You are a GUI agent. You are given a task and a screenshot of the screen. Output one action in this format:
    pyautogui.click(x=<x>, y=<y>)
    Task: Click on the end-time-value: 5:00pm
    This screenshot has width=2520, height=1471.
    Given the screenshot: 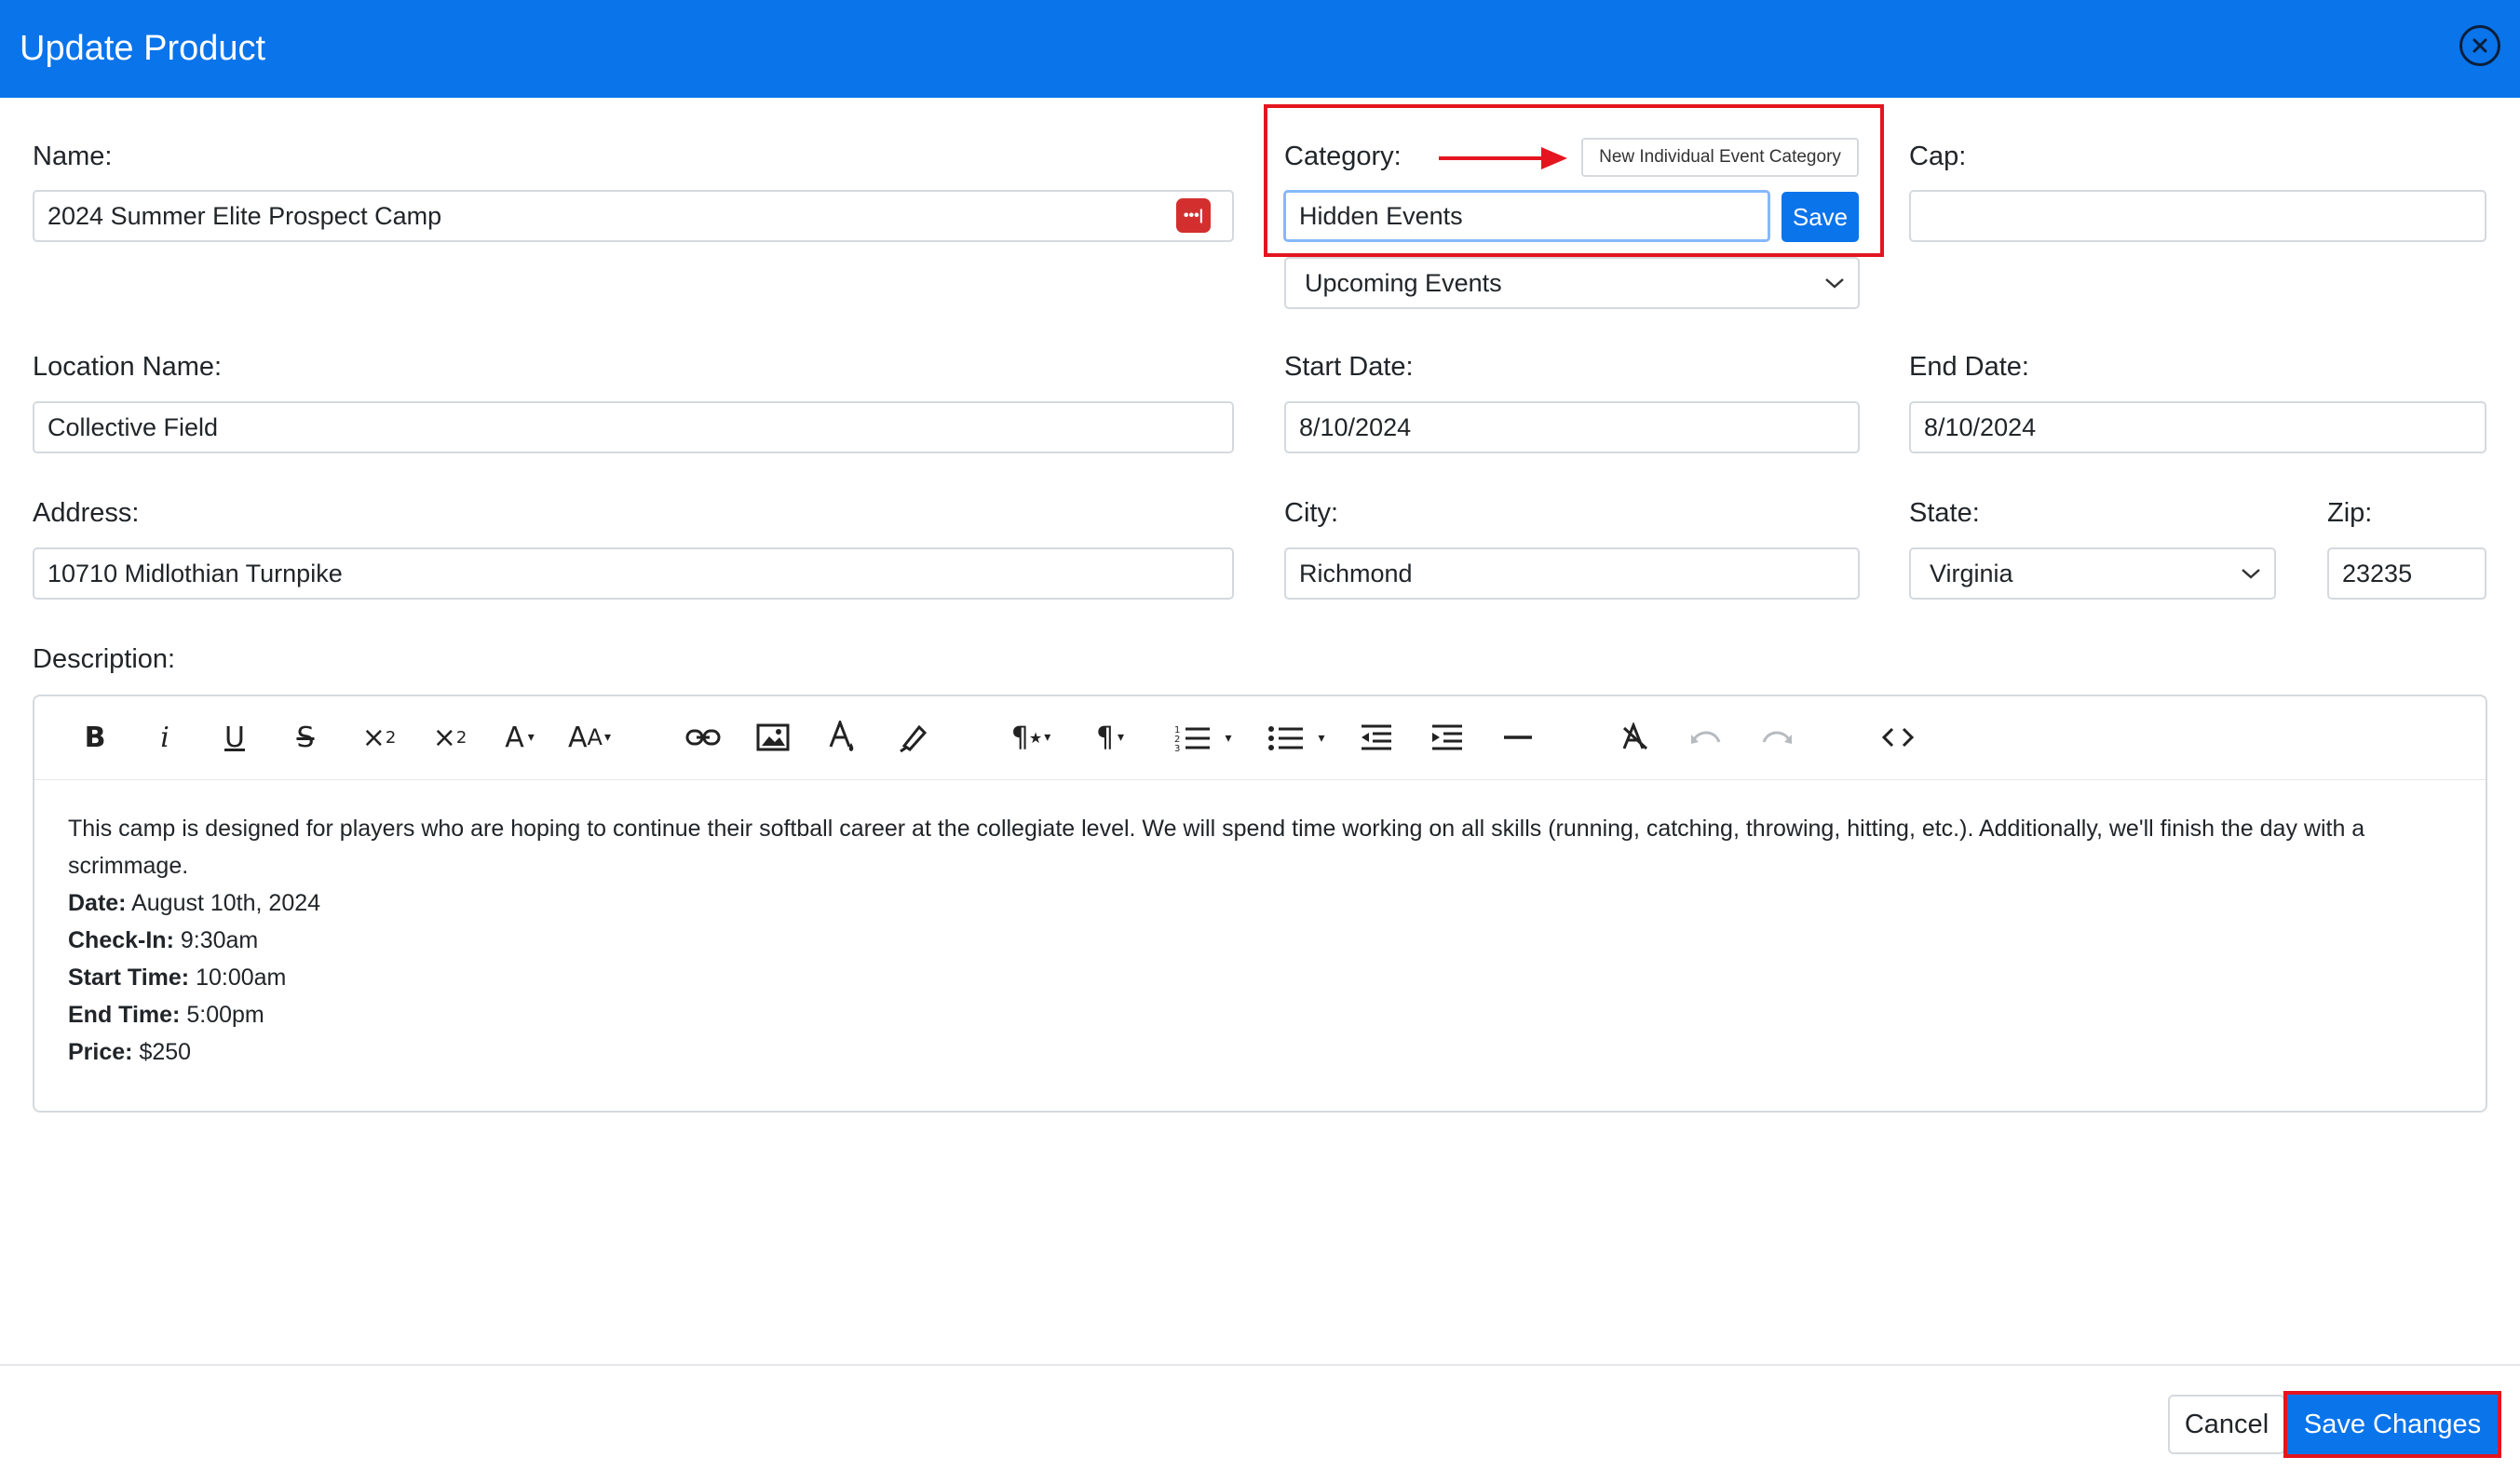 What is the action you would take?
    pyautogui.click(x=225, y=1015)
    